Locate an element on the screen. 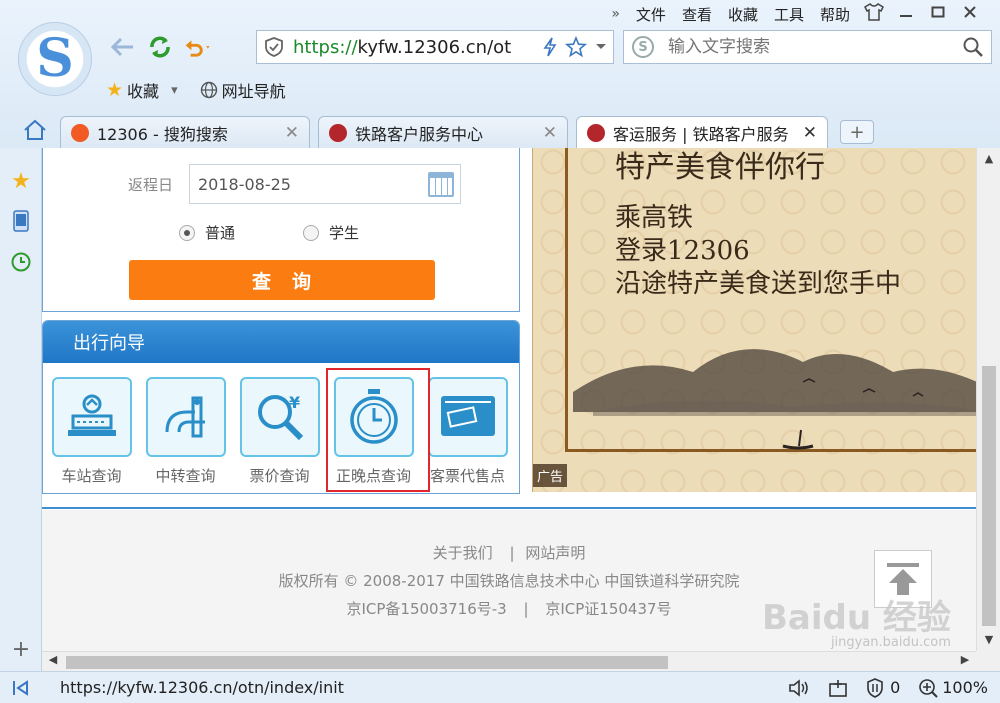  address-bar: https://kyfw.12306.cn/ot is located at coordinates (435, 47).